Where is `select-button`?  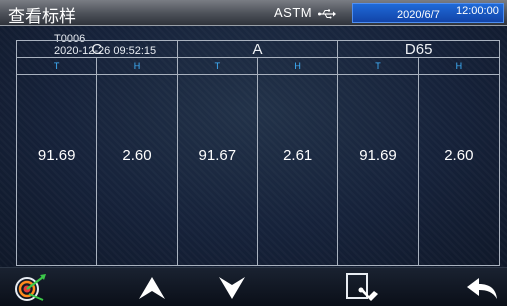
select-button is located at coordinates (361, 287).